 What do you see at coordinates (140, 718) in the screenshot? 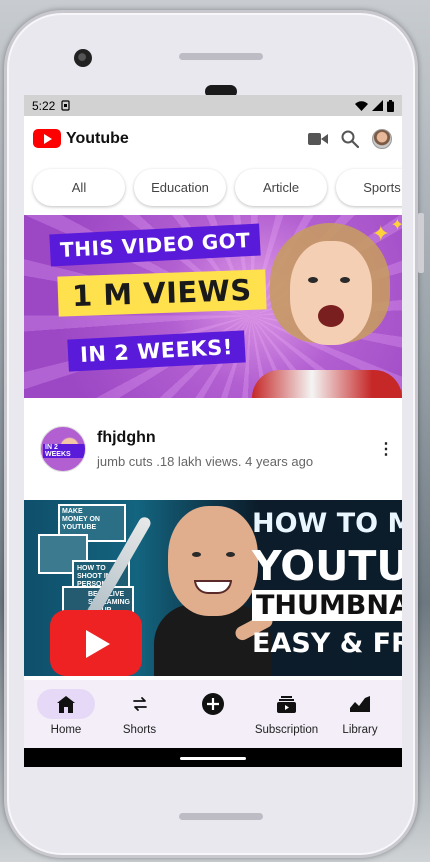
I see `nav-shorts: Shorts` at bounding box center [140, 718].